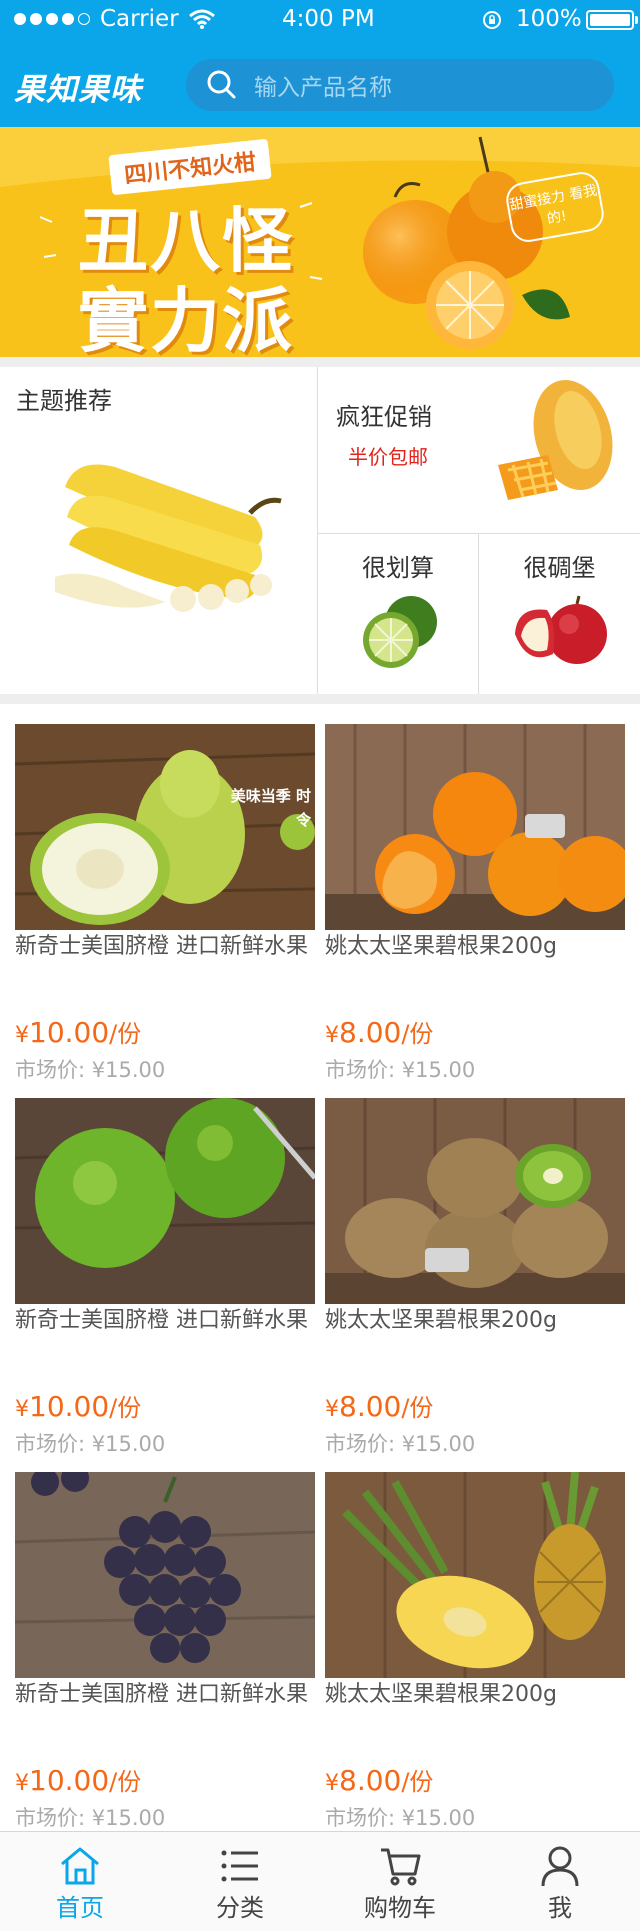 This screenshot has height=1931, width=640. I want to click on tab-label: 我, so click(560, 1908).